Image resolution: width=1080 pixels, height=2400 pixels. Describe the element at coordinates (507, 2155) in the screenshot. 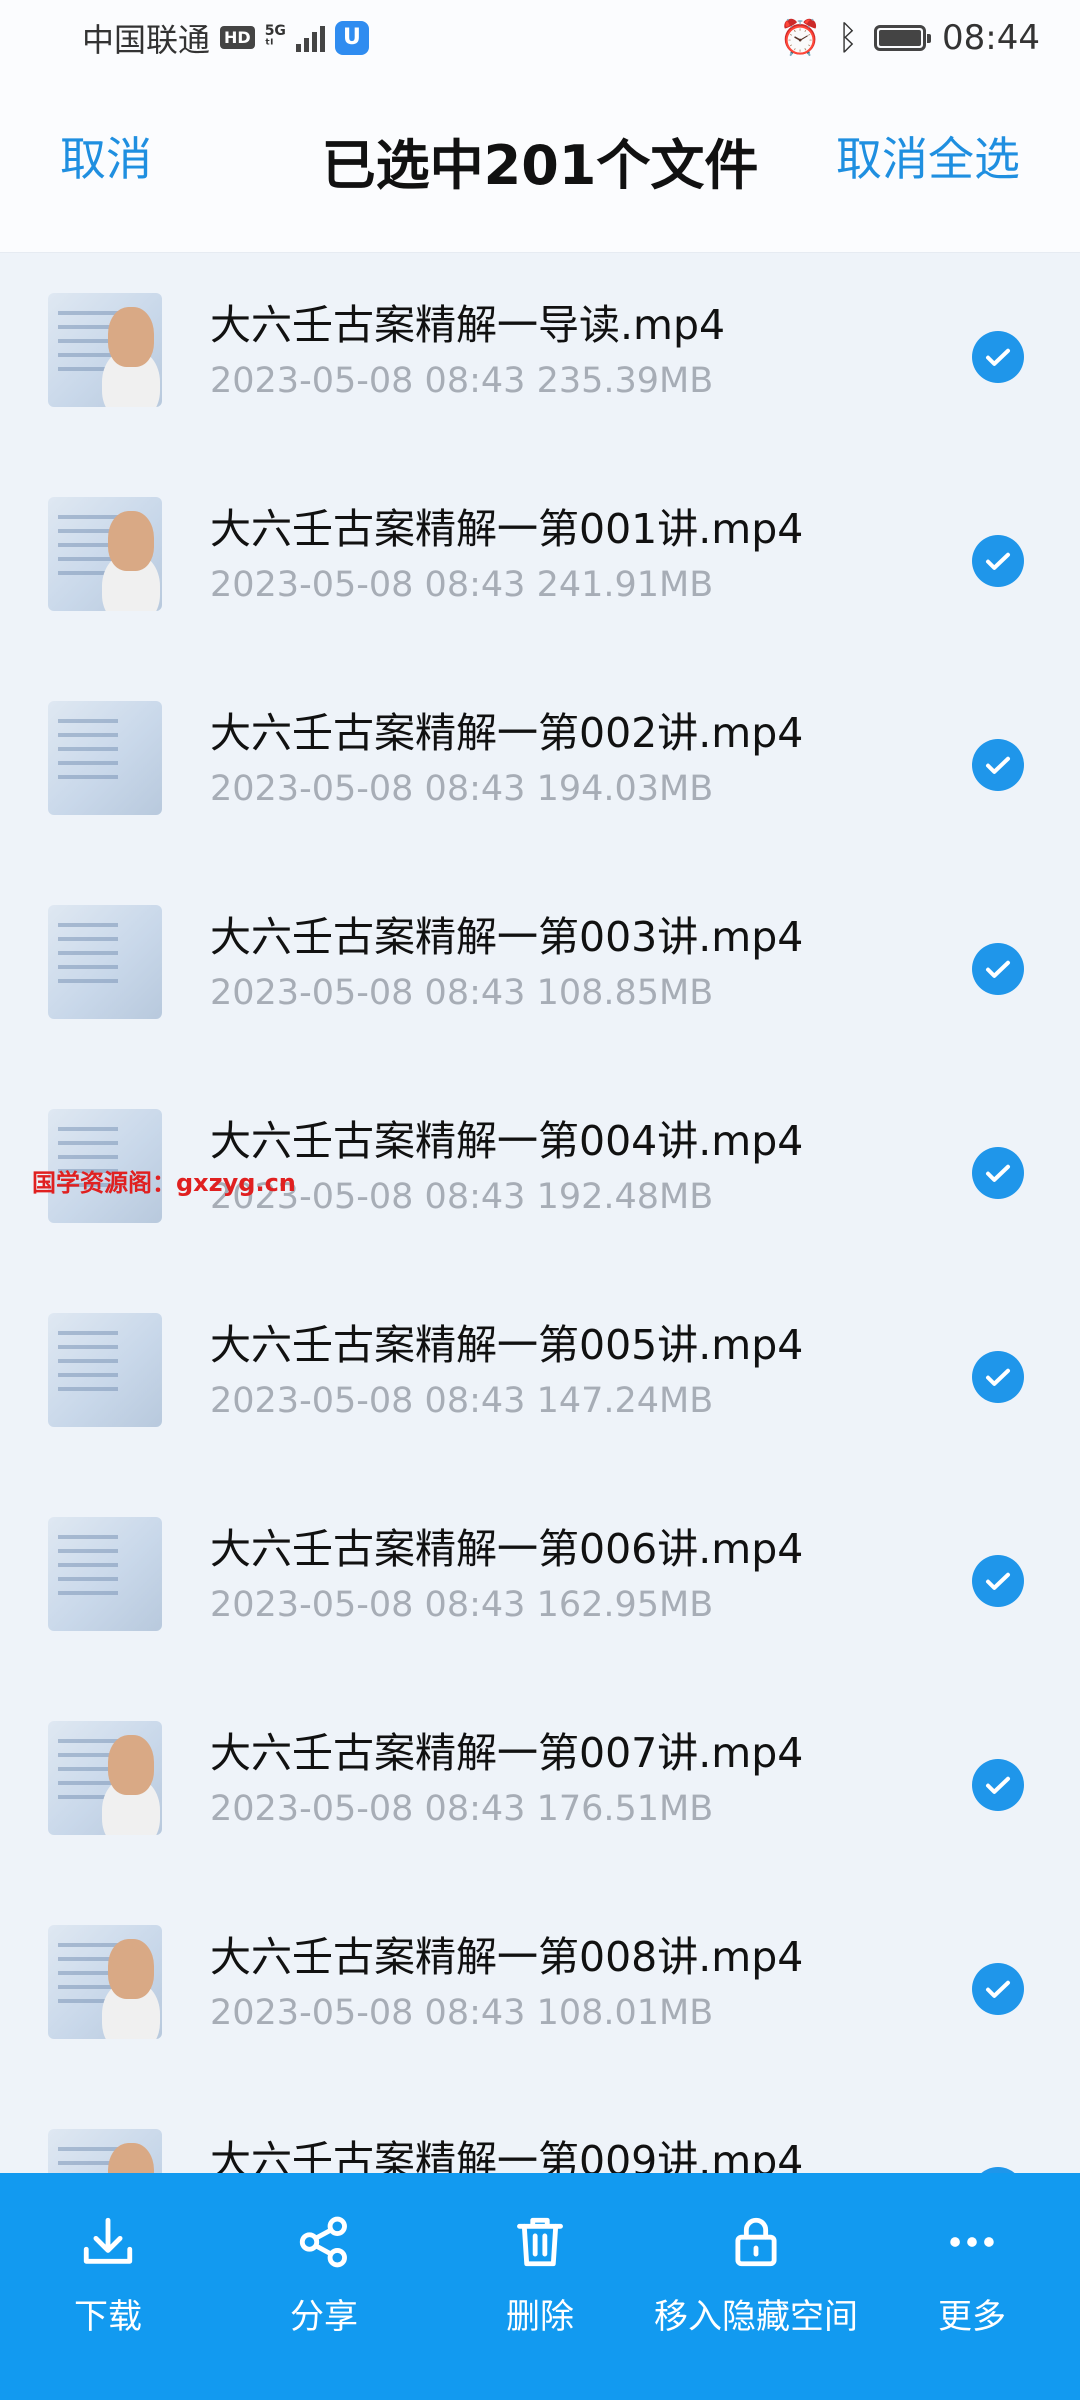

I see `file-name: 大六壬古案精解一第009讲.mp4` at that location.